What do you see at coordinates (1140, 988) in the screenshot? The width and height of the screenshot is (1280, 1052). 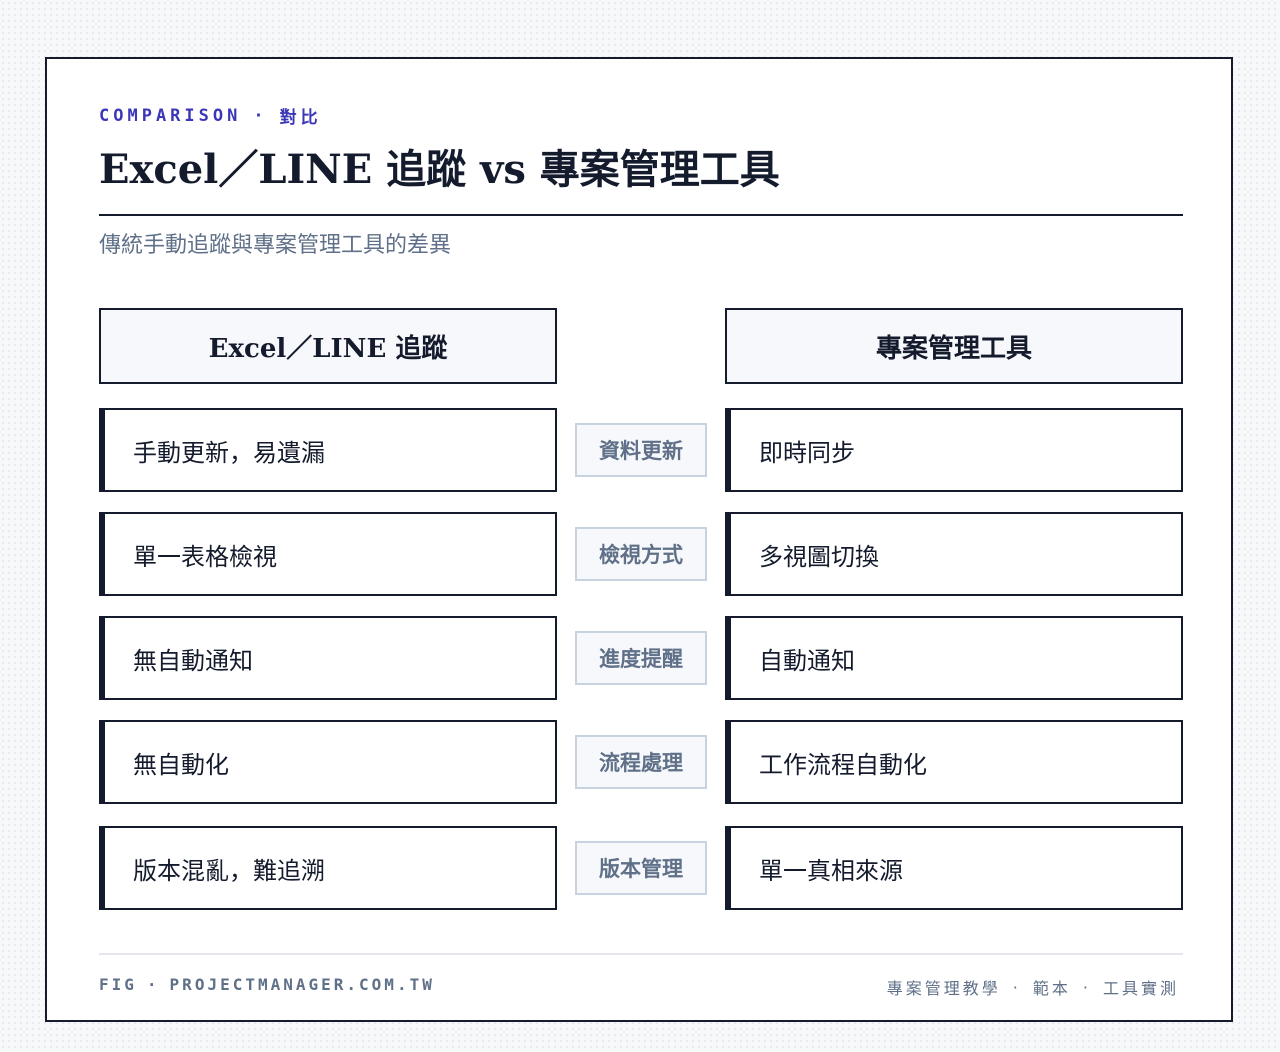 I see `footer-tag: 工具實測` at bounding box center [1140, 988].